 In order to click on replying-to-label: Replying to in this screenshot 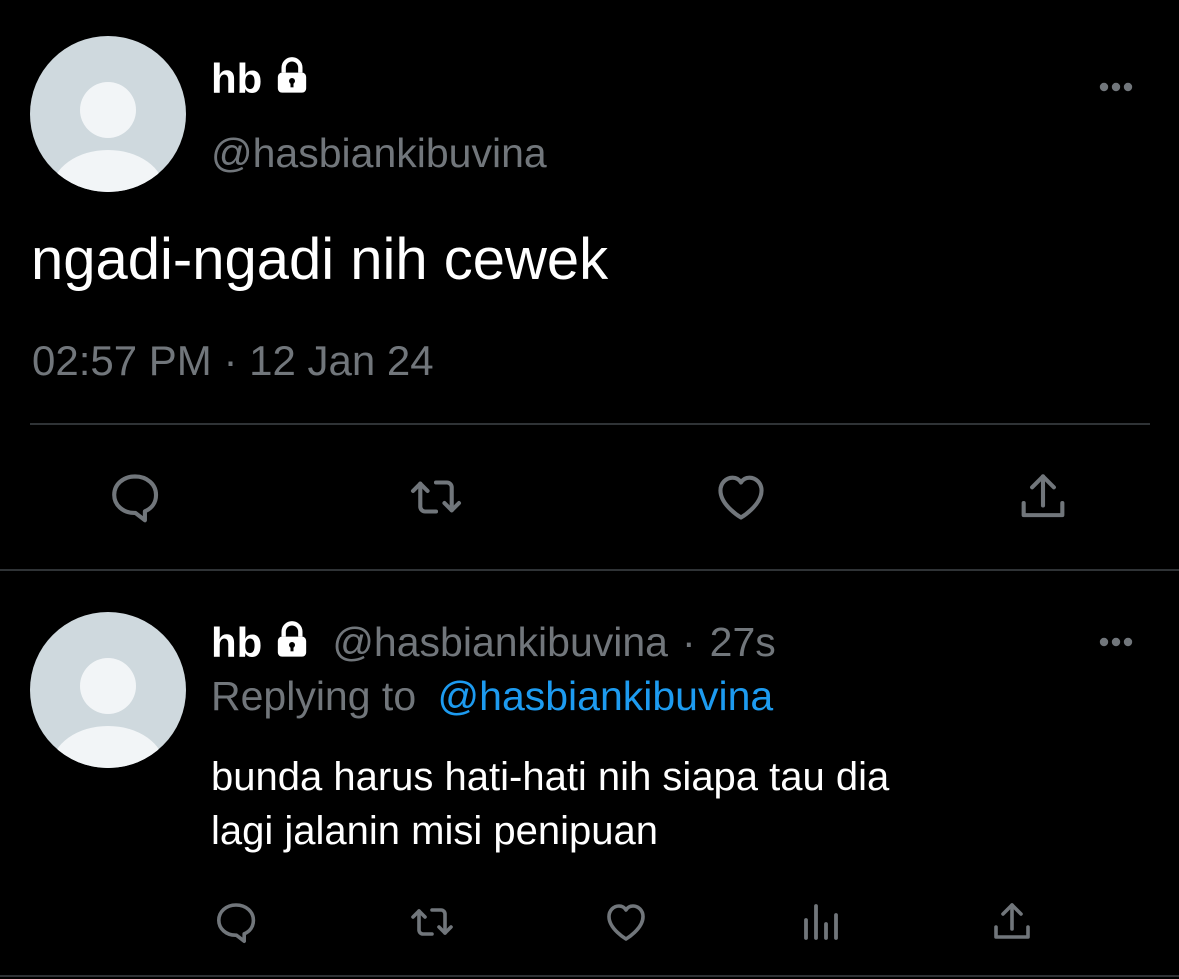, I will do `click(314, 696)`.